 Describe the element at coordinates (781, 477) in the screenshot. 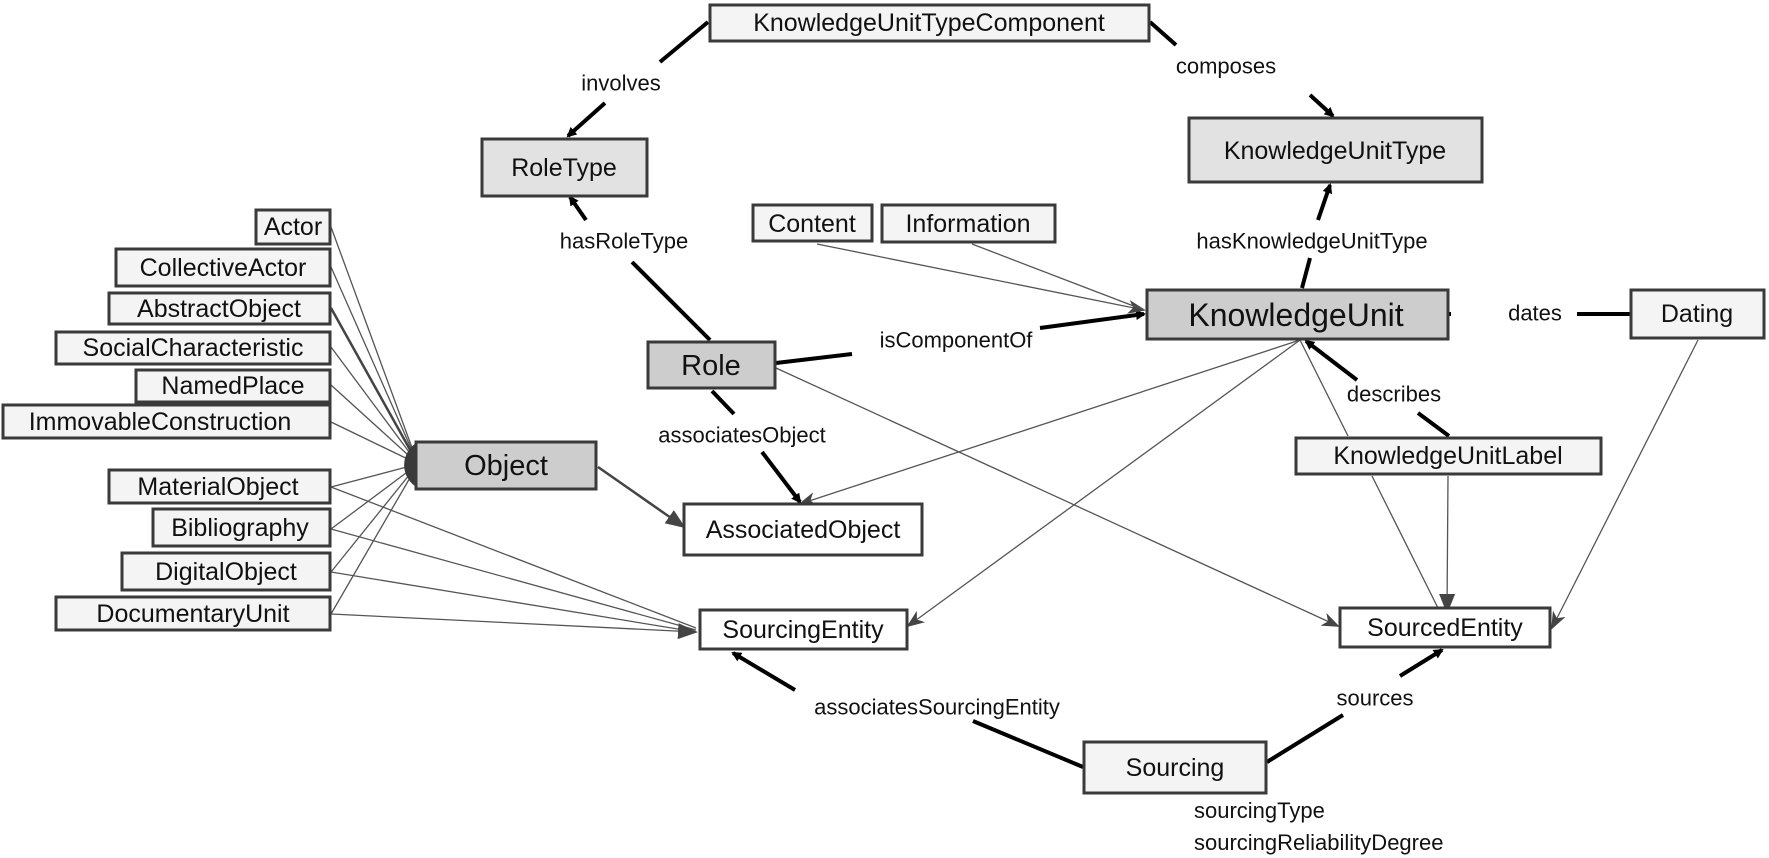

I see `edge-associatesObject-b` at that location.